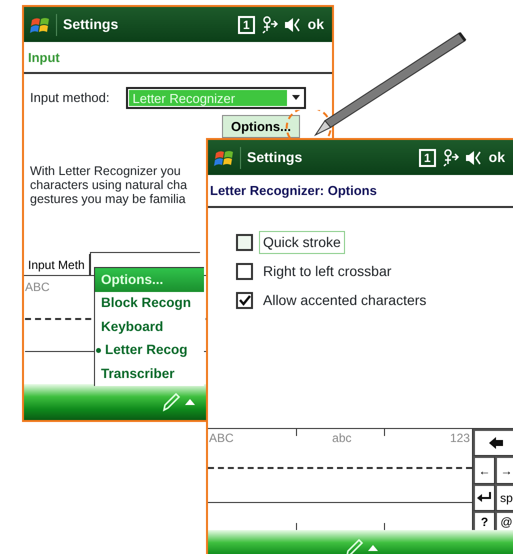 Image resolution: width=513 pixels, height=554 pixels. What do you see at coordinates (149, 326) in the screenshot?
I see `menu-item: Keyboard` at bounding box center [149, 326].